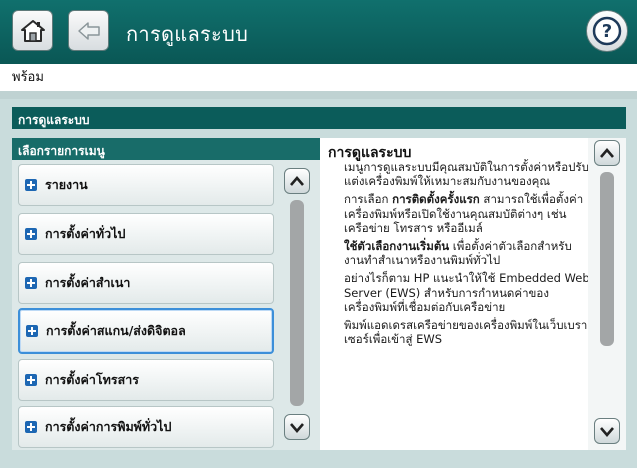  I want to click on description-footer-strip, so click(464, 442).